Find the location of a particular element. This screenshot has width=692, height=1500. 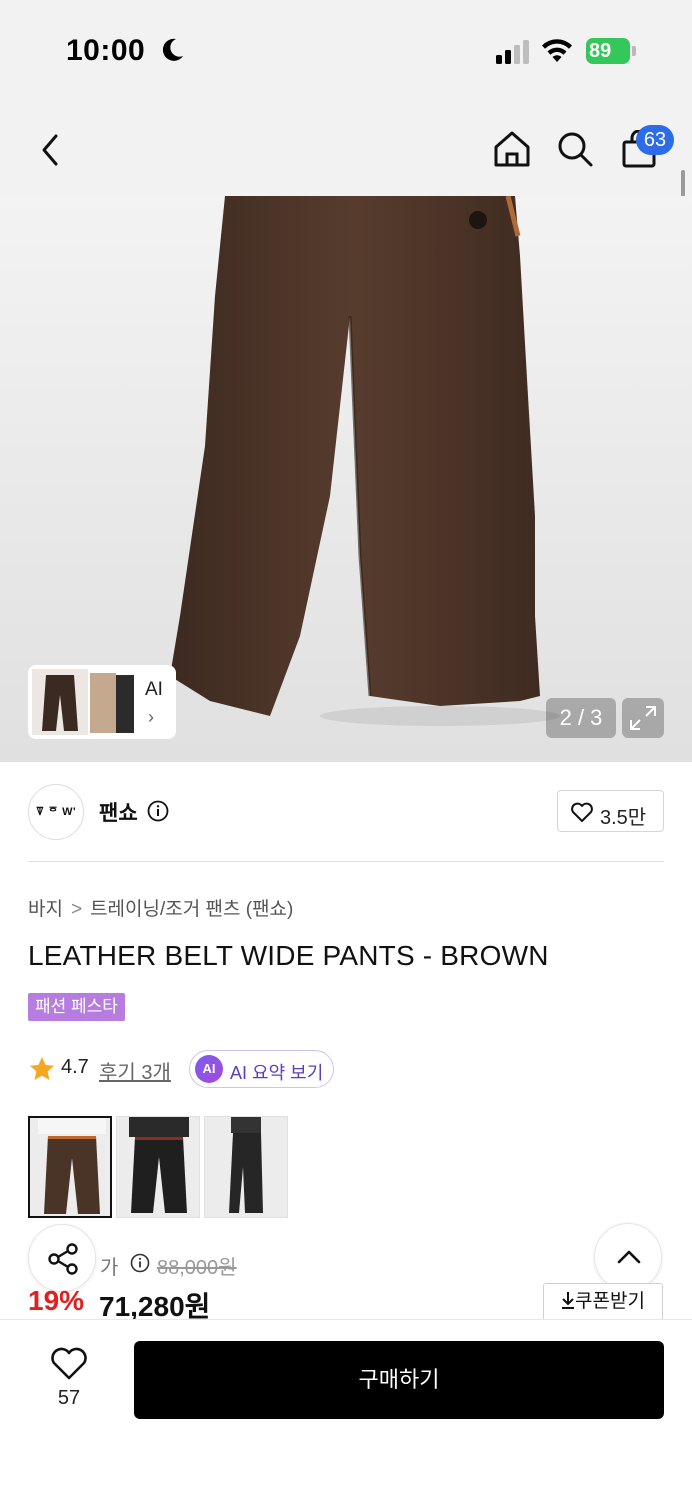

ai-similar-items-preview: AI › is located at coordinates (102, 702).